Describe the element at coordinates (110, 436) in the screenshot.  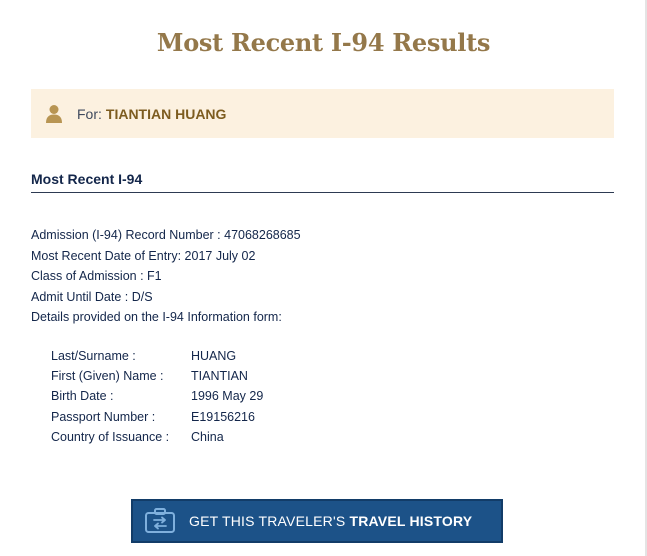
I see `detail-label: Country of Issuance :` at that location.